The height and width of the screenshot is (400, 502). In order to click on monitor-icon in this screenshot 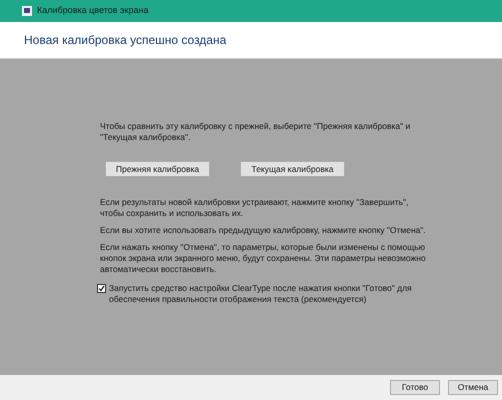, I will do `click(27, 11)`.